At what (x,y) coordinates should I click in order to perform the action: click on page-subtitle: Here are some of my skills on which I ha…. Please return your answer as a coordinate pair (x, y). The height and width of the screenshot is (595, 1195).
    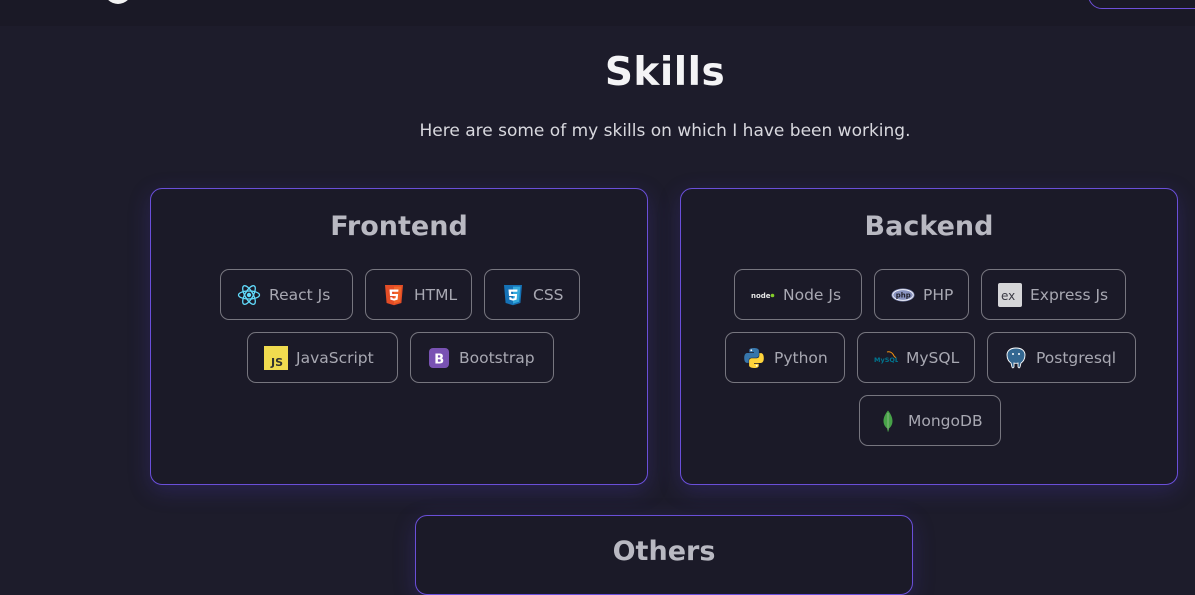
    Looking at the image, I should click on (665, 131).